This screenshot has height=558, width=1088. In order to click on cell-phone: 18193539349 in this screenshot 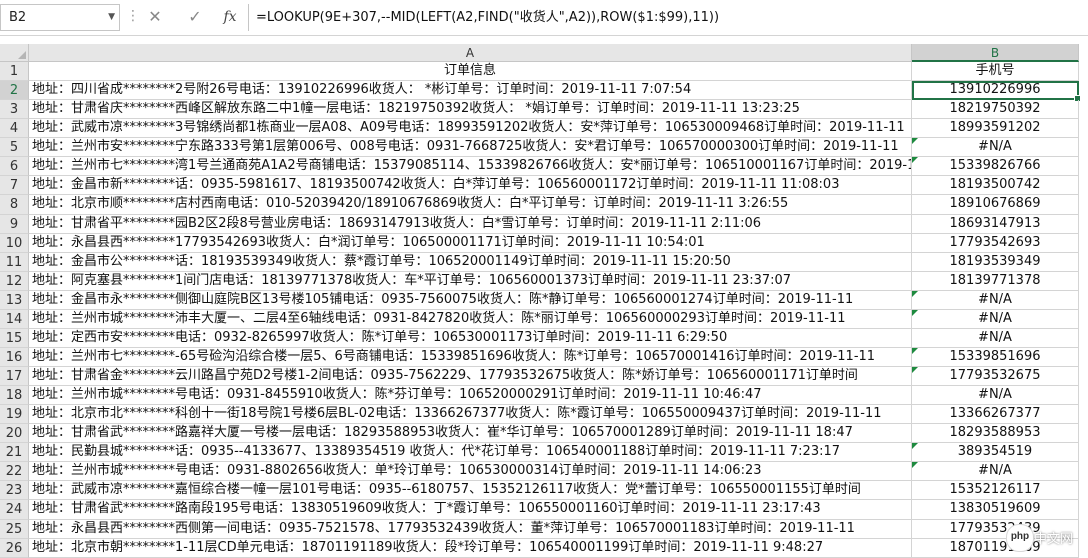, I will do `click(995, 262)`.